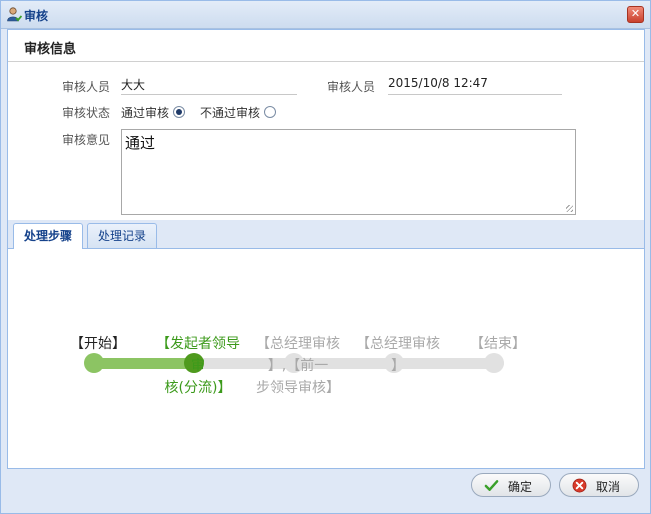  I want to click on tab-bar: 处理步骤 处理记录, so click(326, 234).